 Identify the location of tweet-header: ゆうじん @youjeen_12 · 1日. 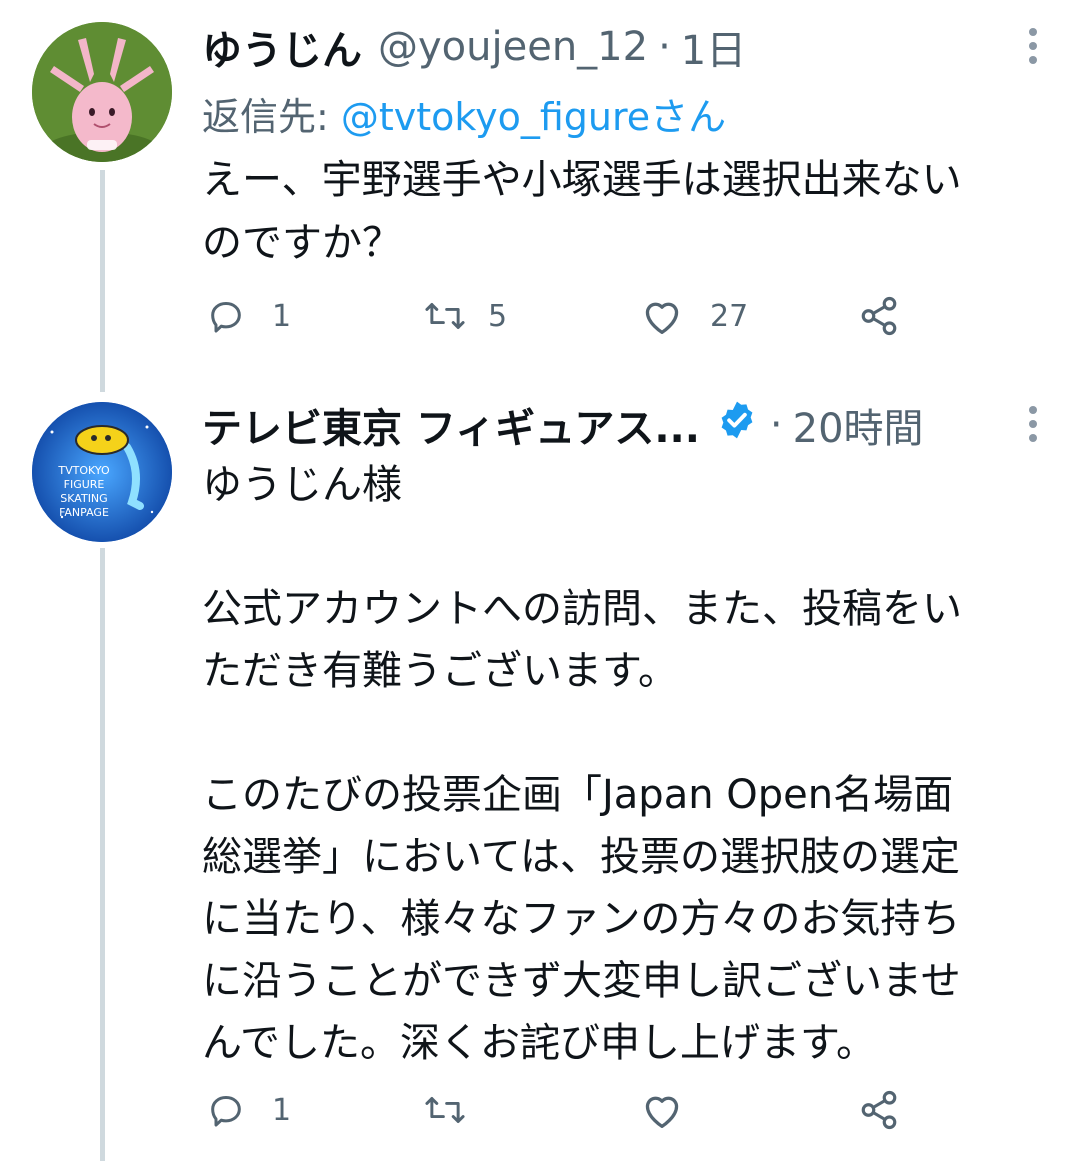
(474, 47).